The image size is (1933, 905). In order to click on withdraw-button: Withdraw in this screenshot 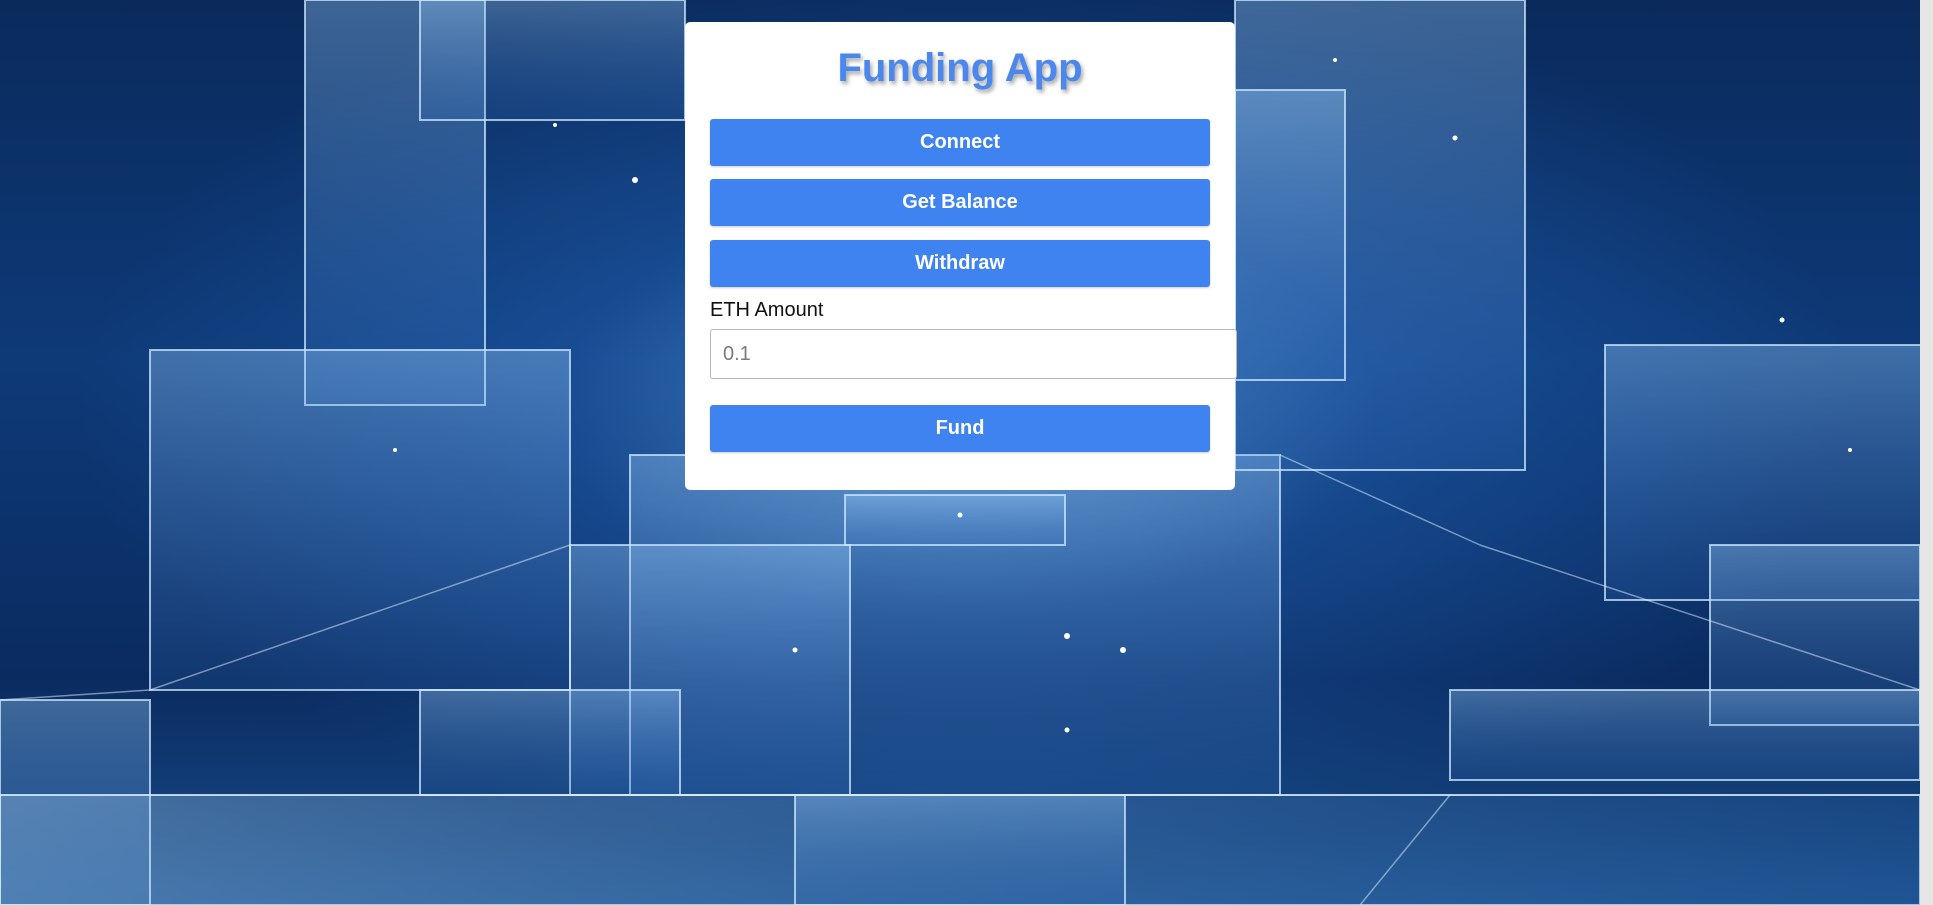, I will do `click(960, 263)`.